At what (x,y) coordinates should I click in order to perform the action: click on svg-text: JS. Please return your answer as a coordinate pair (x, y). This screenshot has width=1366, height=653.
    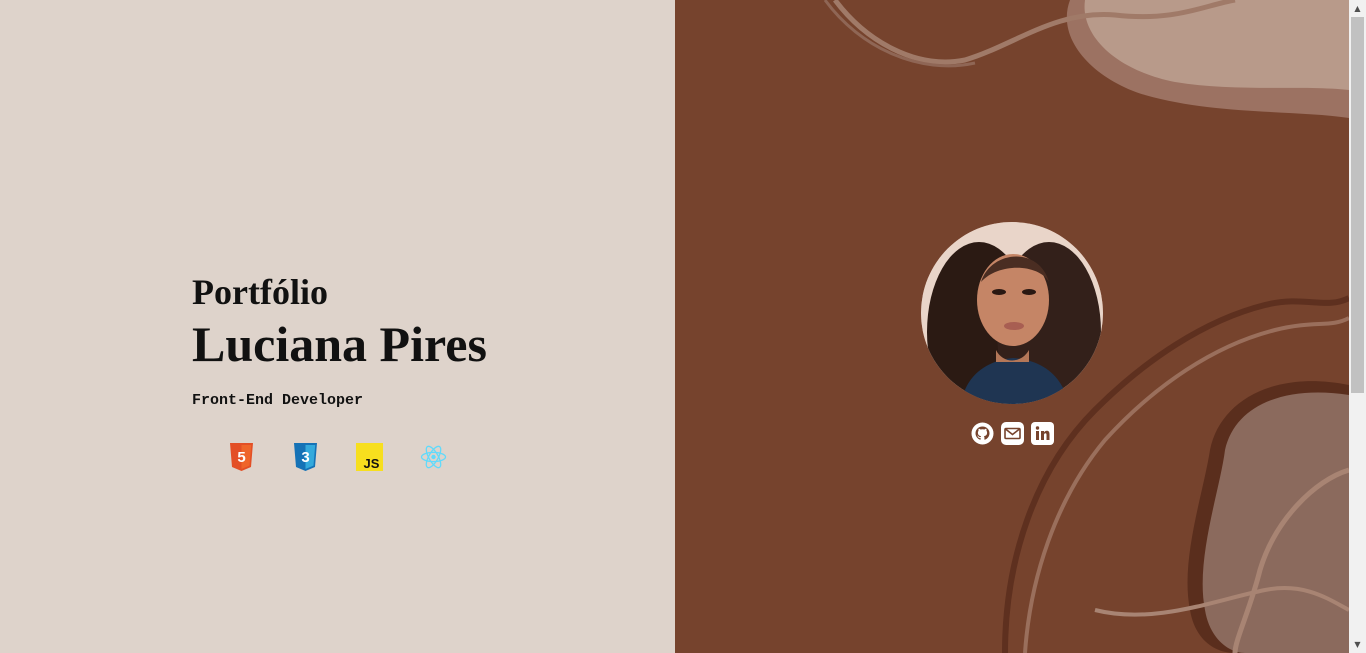
    Looking at the image, I should click on (372, 463).